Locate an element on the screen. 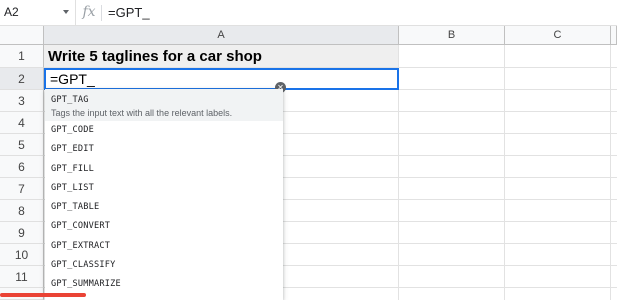  autocomplete-item-gpt-table: GPT_TABLE is located at coordinates (164, 207).